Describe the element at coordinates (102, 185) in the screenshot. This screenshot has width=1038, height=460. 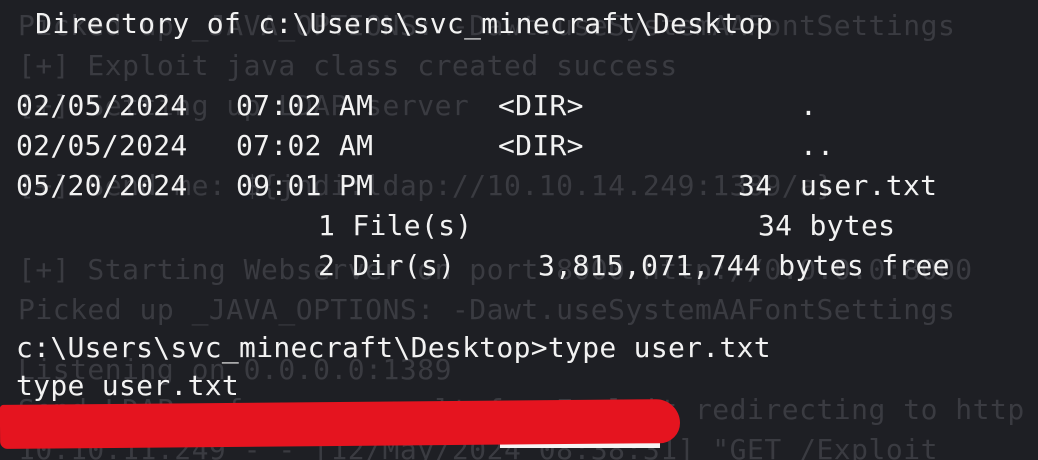
I see `listing-date: 05/20/2024` at that location.